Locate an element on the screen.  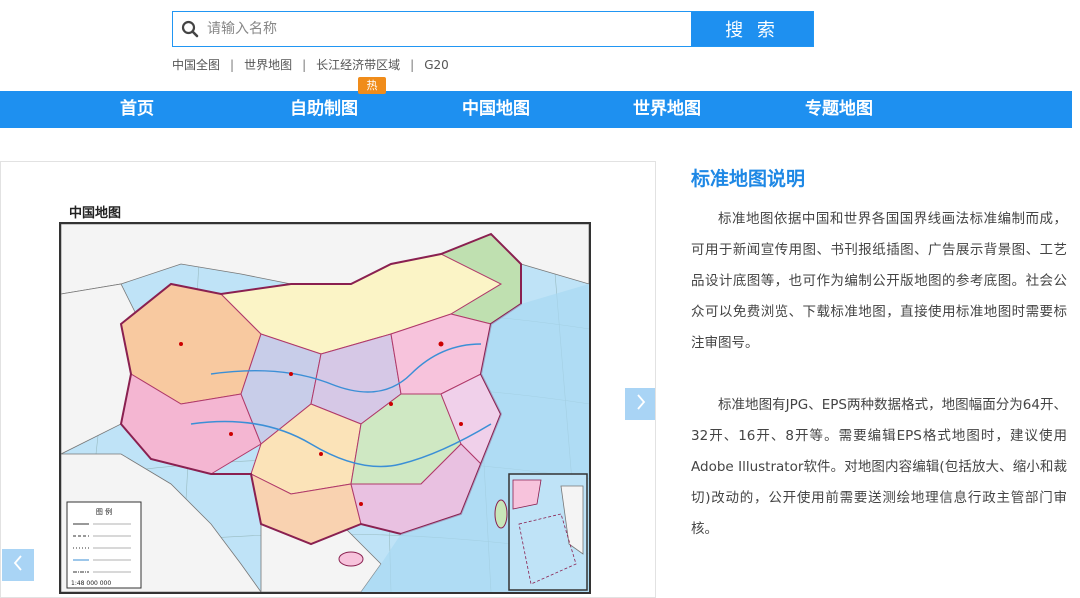
nav-item-self-mapping: 自助制图 is located at coordinates (324, 109).